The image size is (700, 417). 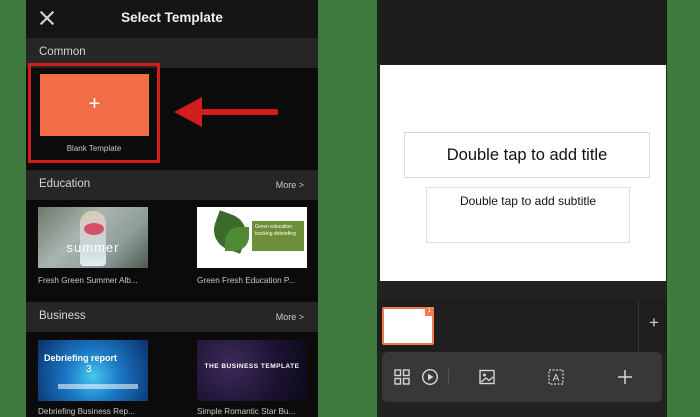 I want to click on blank-template-highlight: + Blank Template, so click(x=94, y=113).